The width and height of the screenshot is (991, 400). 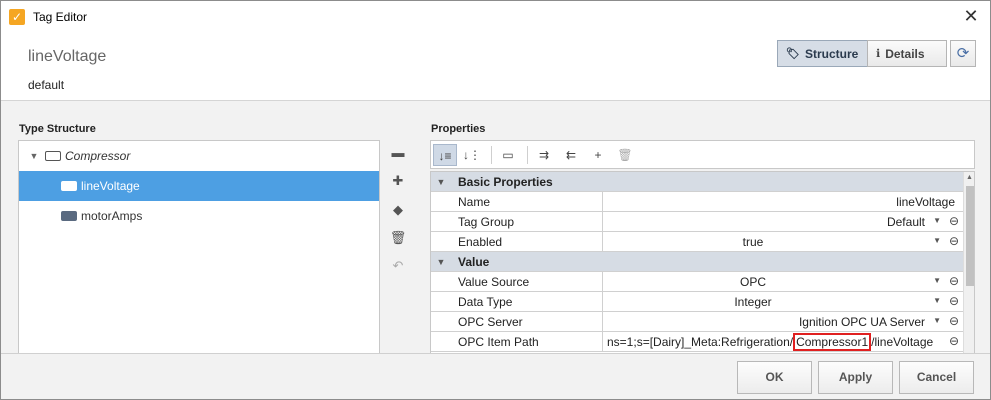 I want to click on property-value-cell: Integer ▼ ⊖, so click(x=782, y=301).